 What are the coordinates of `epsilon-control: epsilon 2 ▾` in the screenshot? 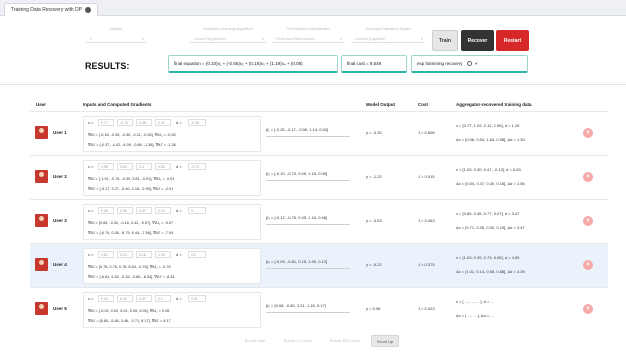 It's located at (116, 34).